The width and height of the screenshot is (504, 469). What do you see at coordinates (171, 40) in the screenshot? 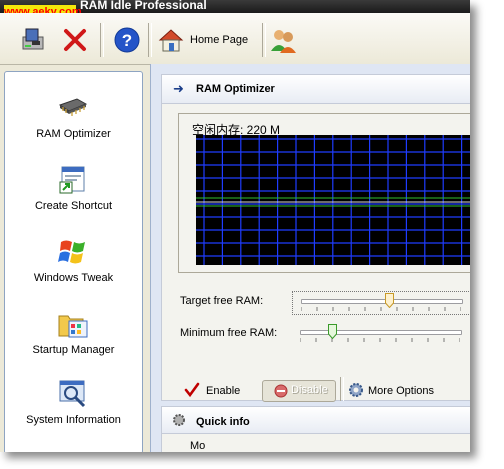
I see `home-icon` at bounding box center [171, 40].